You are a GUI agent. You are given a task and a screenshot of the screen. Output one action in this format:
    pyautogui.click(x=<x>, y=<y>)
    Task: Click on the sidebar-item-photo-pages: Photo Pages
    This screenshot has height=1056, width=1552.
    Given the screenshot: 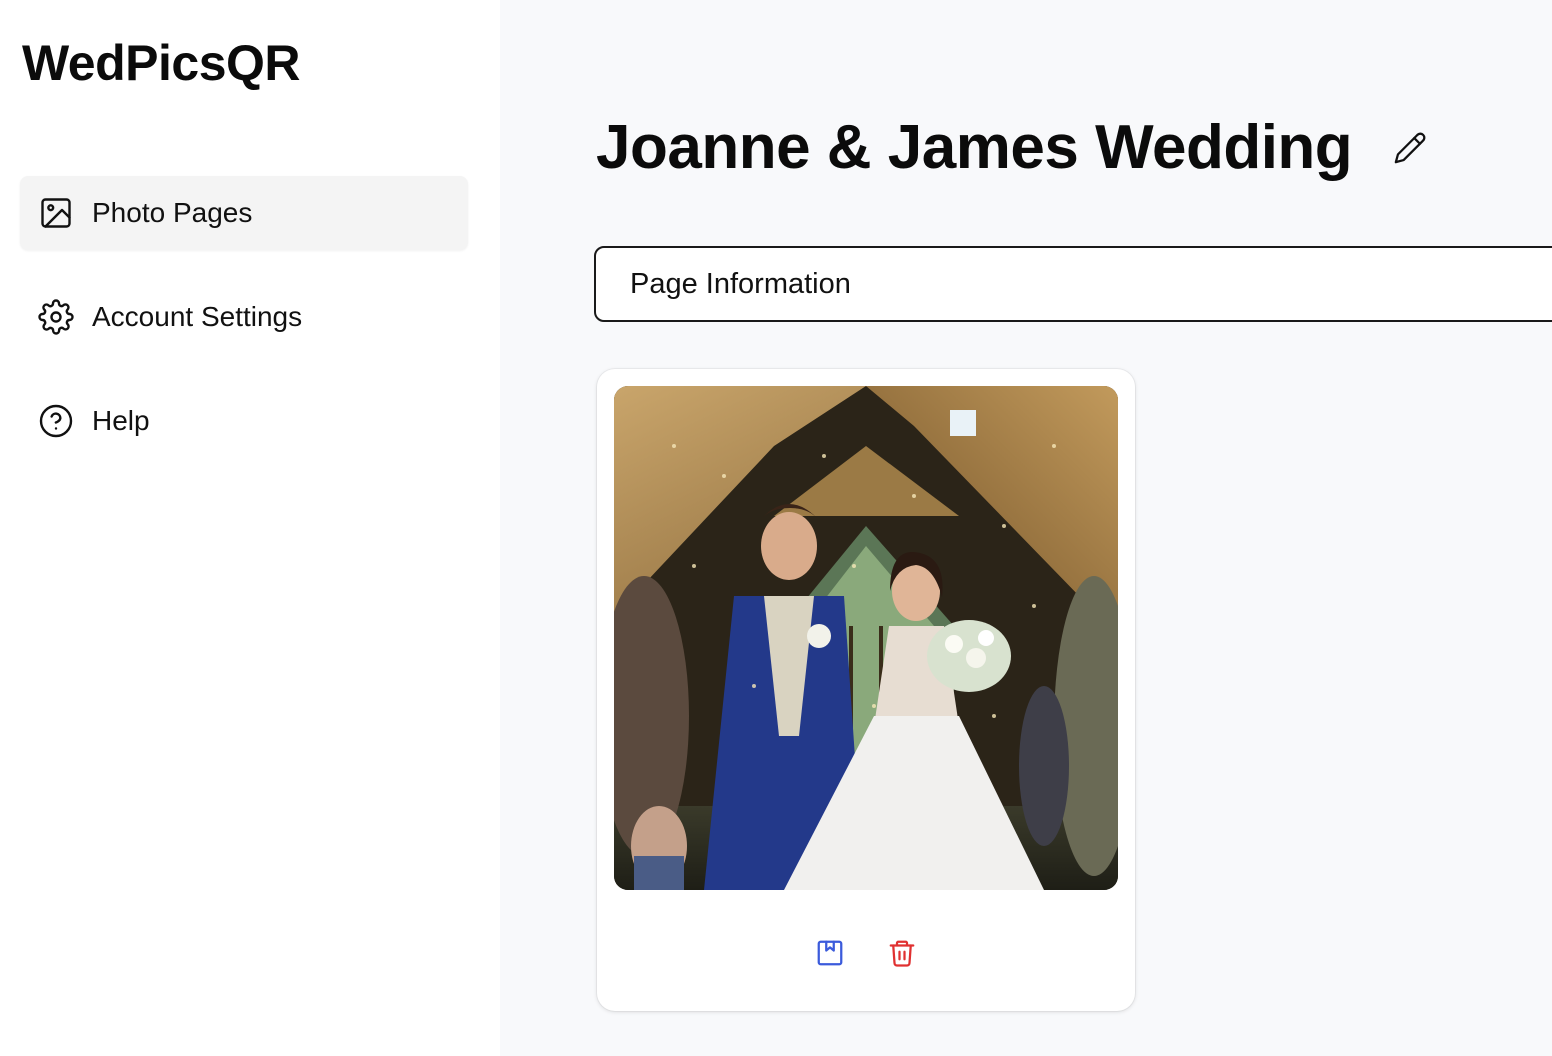 What is the action you would take?
    pyautogui.click(x=244, y=213)
    